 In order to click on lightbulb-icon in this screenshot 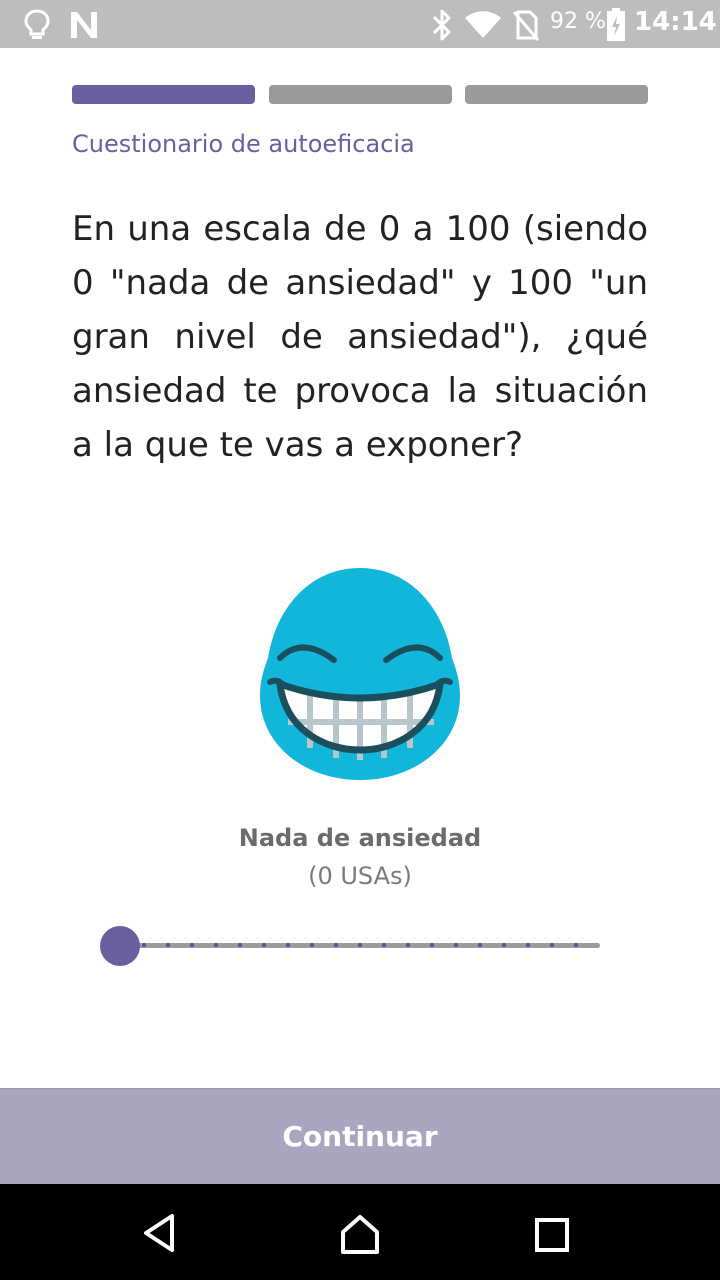, I will do `click(37, 24)`.